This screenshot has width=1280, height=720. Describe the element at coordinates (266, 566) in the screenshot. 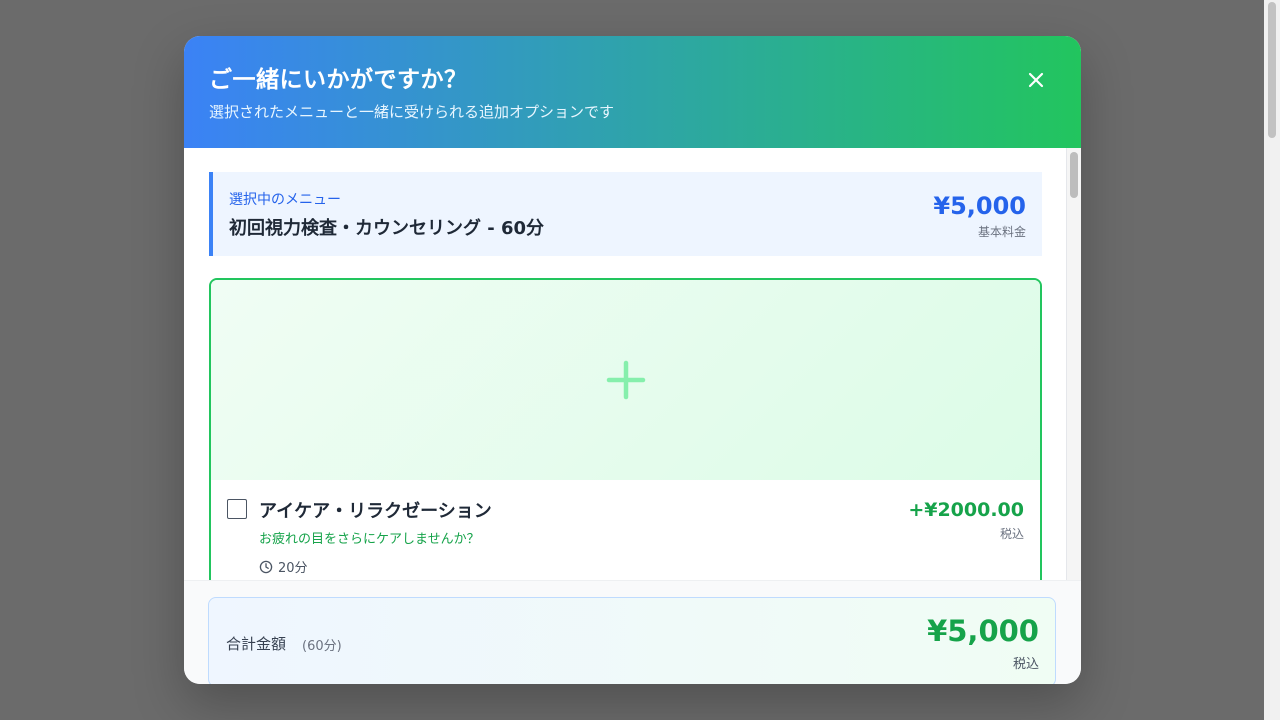

I see `clock-icon` at that location.